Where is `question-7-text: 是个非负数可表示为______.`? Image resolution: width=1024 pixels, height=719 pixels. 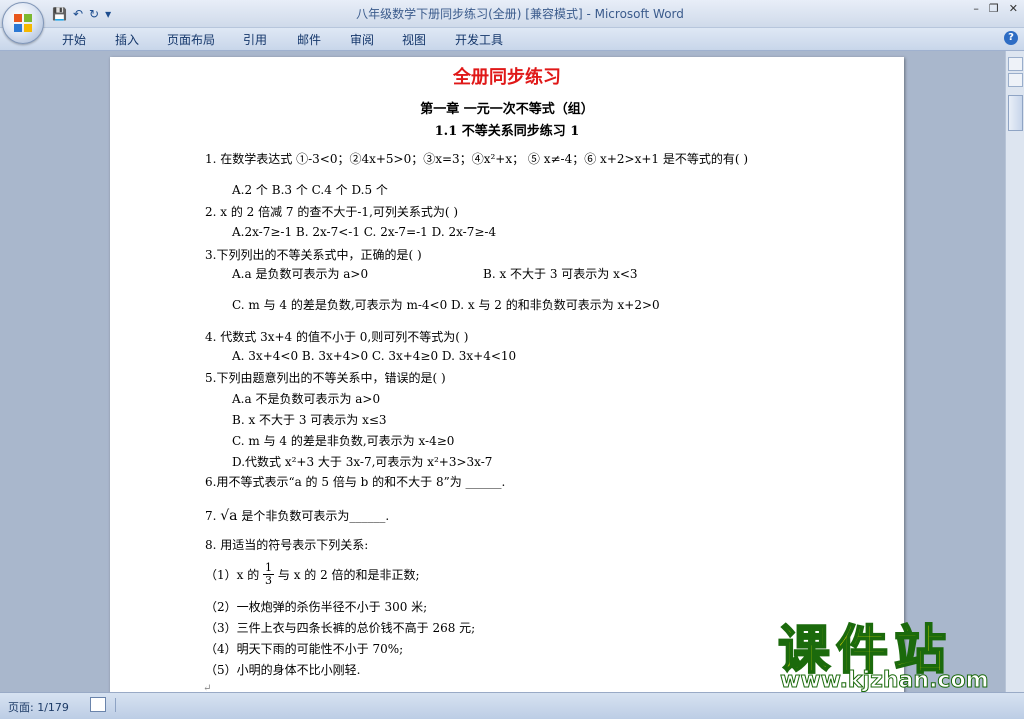 question-7-text: 是个非负数可表示为______. is located at coordinates (313, 516).